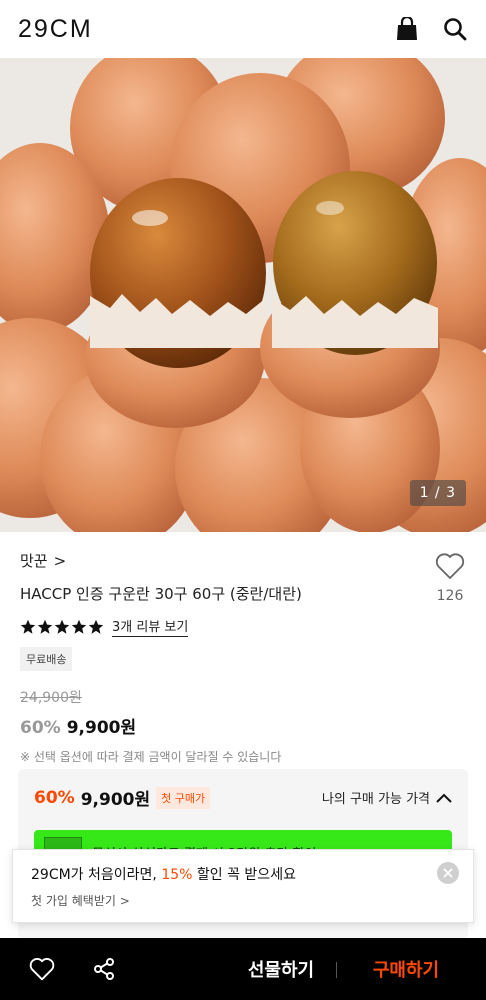 This screenshot has height=1000, width=486. What do you see at coordinates (448, 873) in the screenshot?
I see `close-icon` at bounding box center [448, 873].